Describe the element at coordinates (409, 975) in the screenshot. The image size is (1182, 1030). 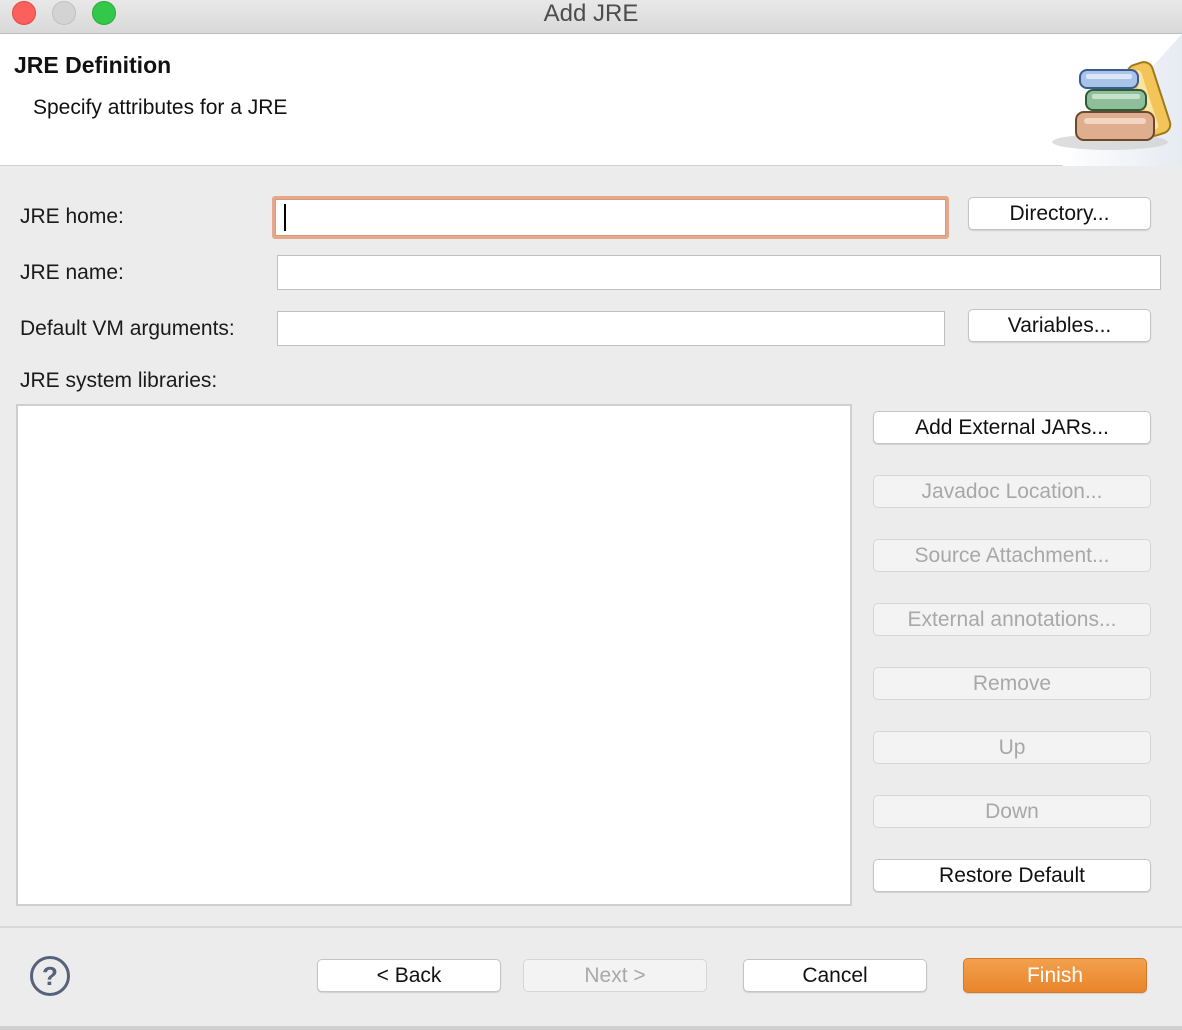
I see `back-button: < Back` at that location.